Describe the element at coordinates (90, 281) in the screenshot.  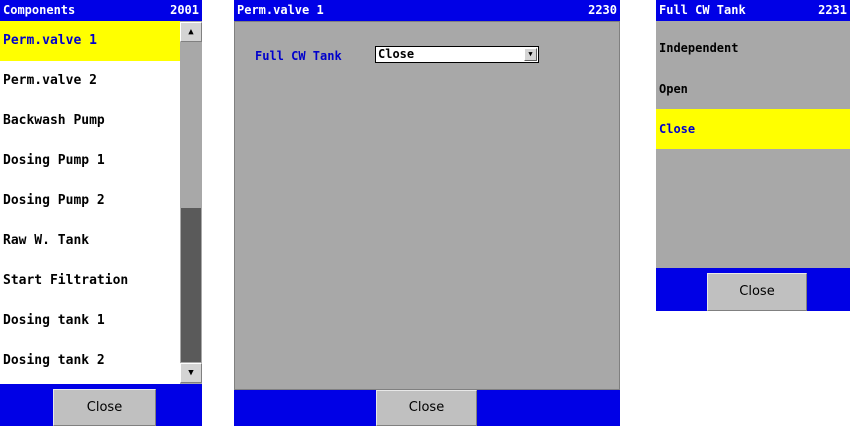
I see `list-item-start-filtration: Start Filtration` at that location.